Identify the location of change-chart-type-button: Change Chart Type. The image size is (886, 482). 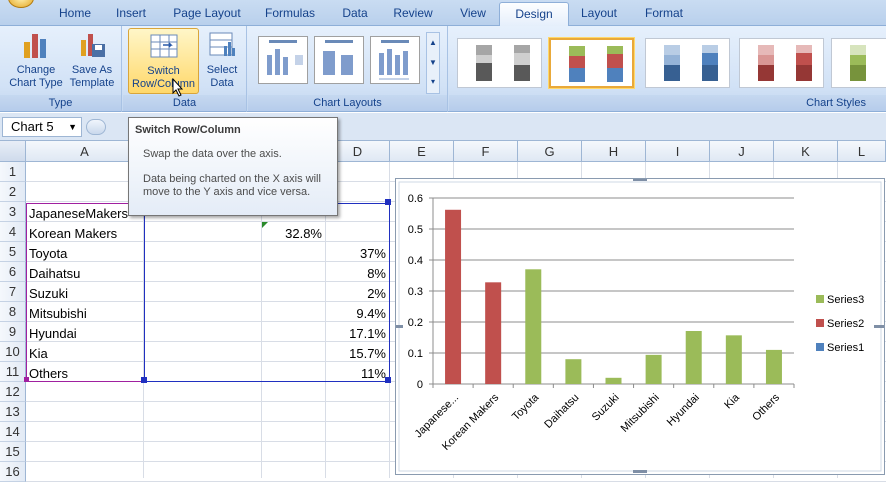
(36, 61).